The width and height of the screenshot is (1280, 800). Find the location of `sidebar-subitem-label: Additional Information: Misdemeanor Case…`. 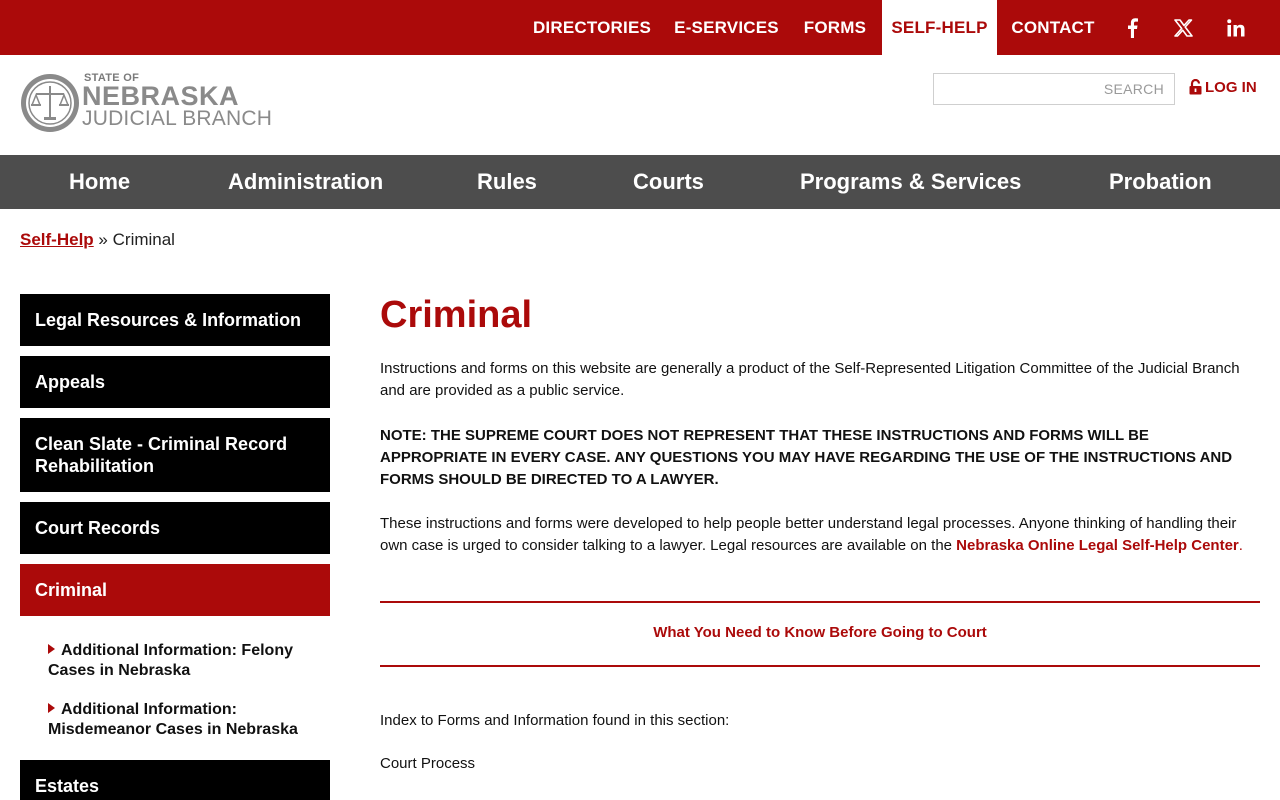

sidebar-subitem-label: Additional Information: Misdemeanor Case… is located at coordinates (173, 719).